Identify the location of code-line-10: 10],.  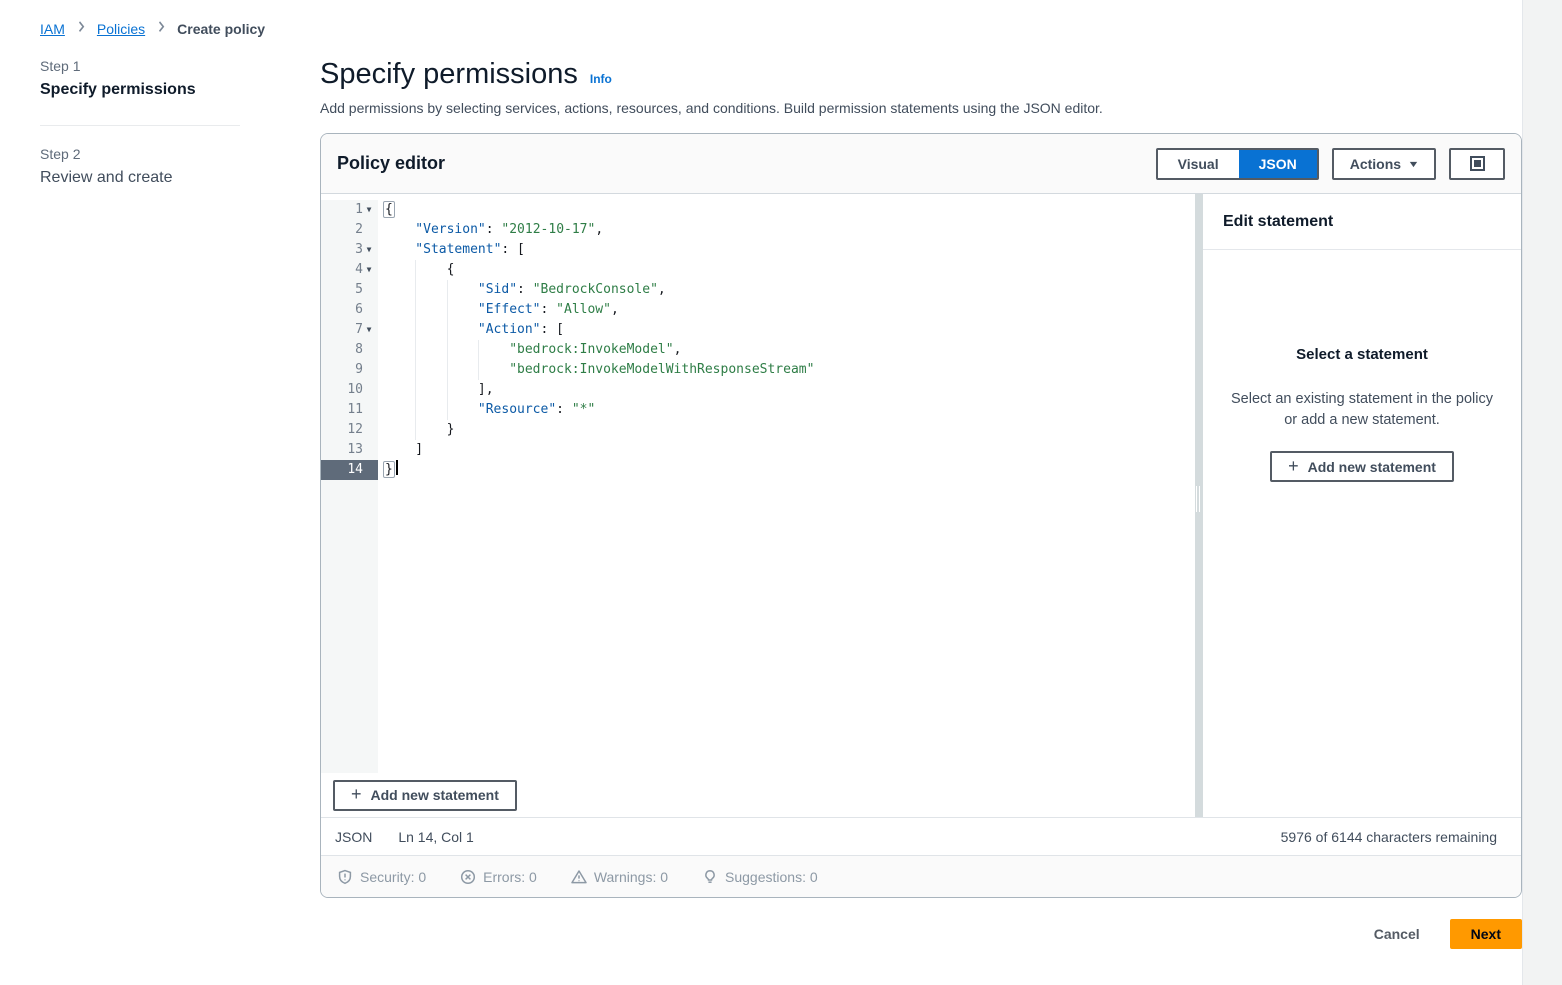
(758, 390).